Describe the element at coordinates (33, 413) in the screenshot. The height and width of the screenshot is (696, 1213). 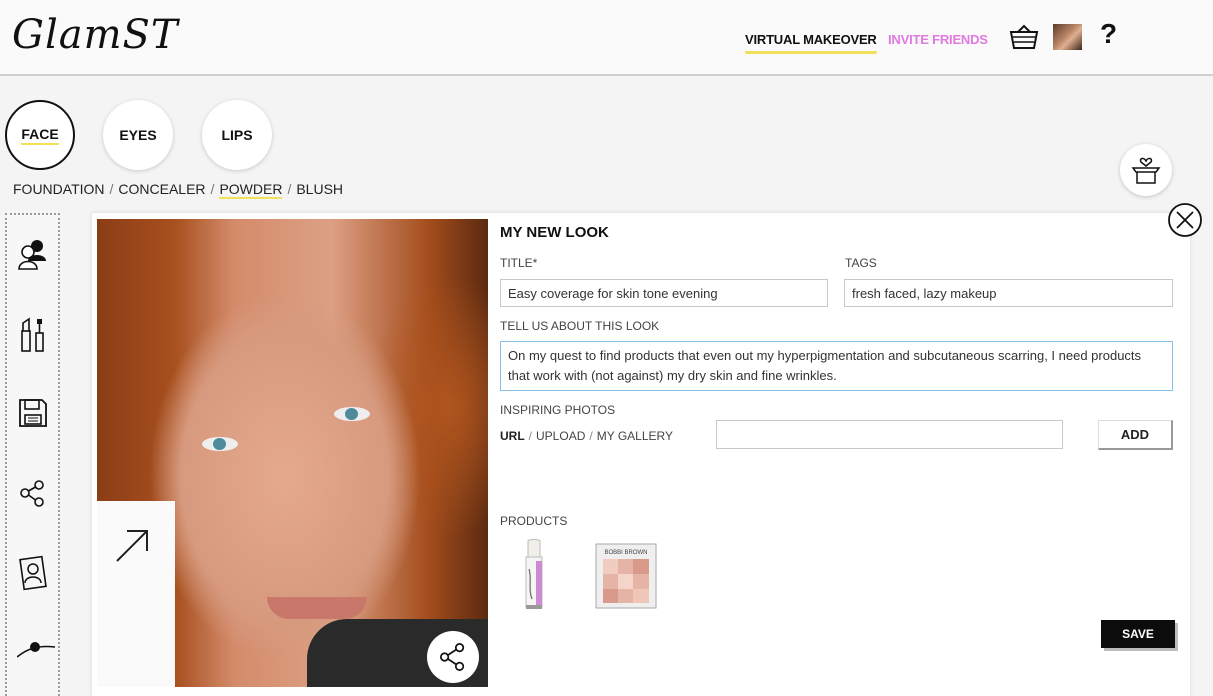
I see `save-disk-icon` at that location.